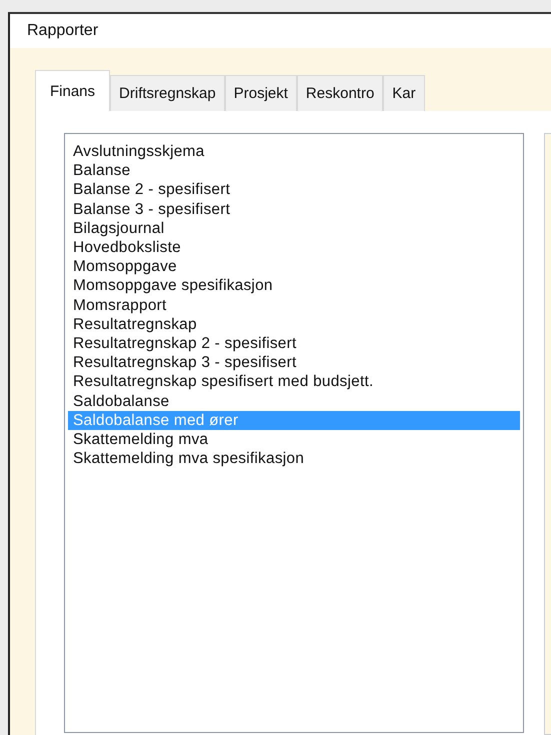 The height and width of the screenshot is (735, 551). What do you see at coordinates (294, 401) in the screenshot?
I see `report-item: Saldobalanse` at bounding box center [294, 401].